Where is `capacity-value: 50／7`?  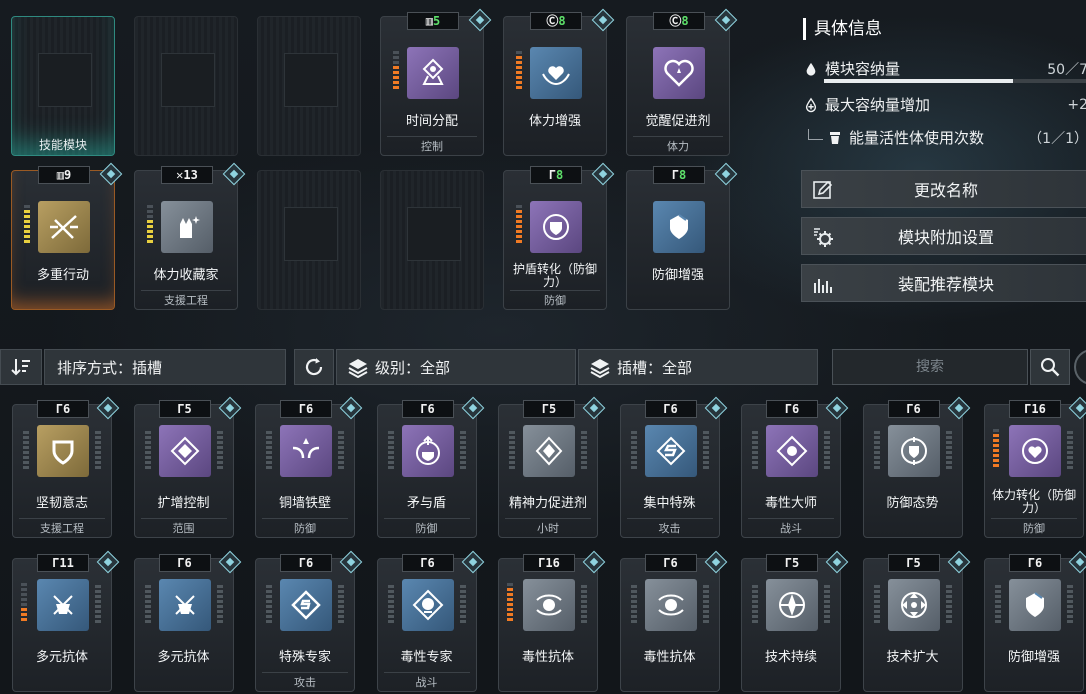 capacity-value: 50／7 is located at coordinates (1066, 69).